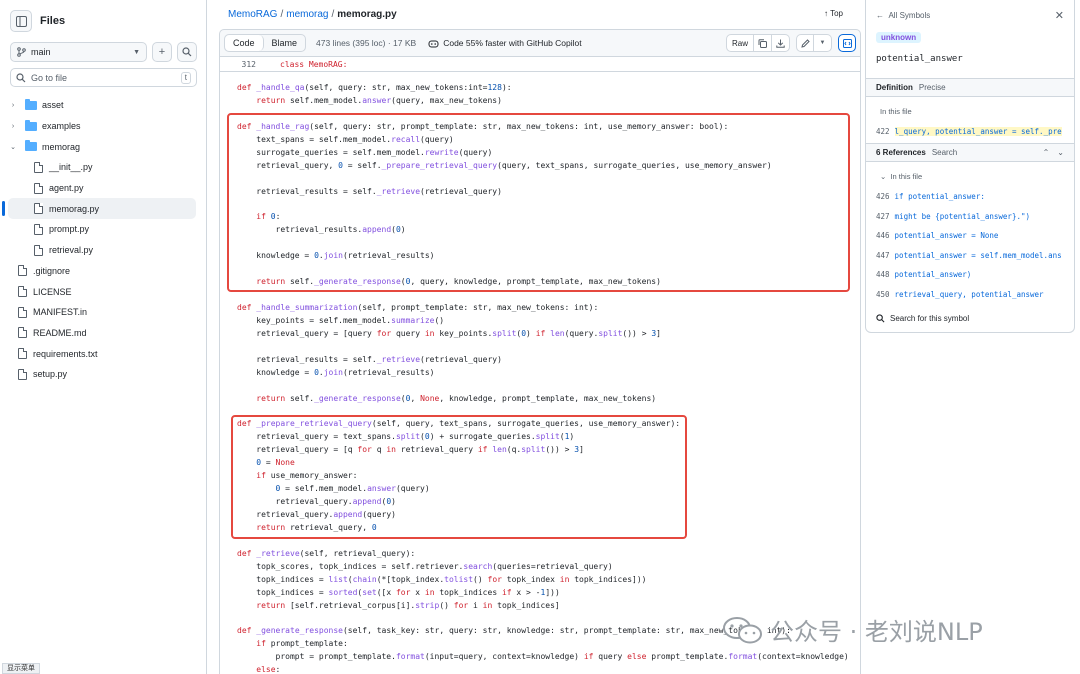  I want to click on tree-item: setup.py, so click(103, 374).